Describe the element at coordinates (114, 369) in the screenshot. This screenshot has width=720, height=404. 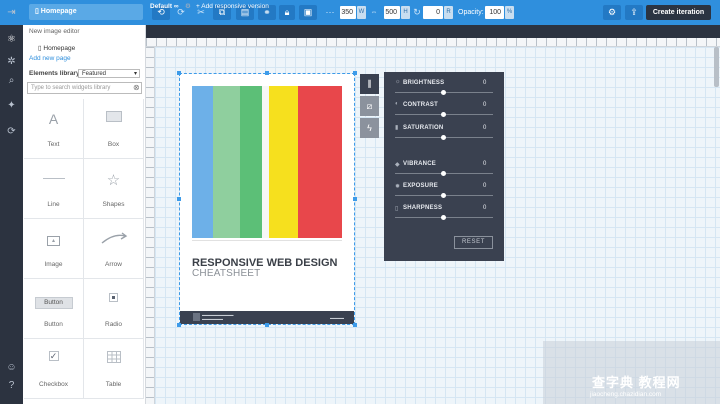
I see `widget-table: Table` at that location.